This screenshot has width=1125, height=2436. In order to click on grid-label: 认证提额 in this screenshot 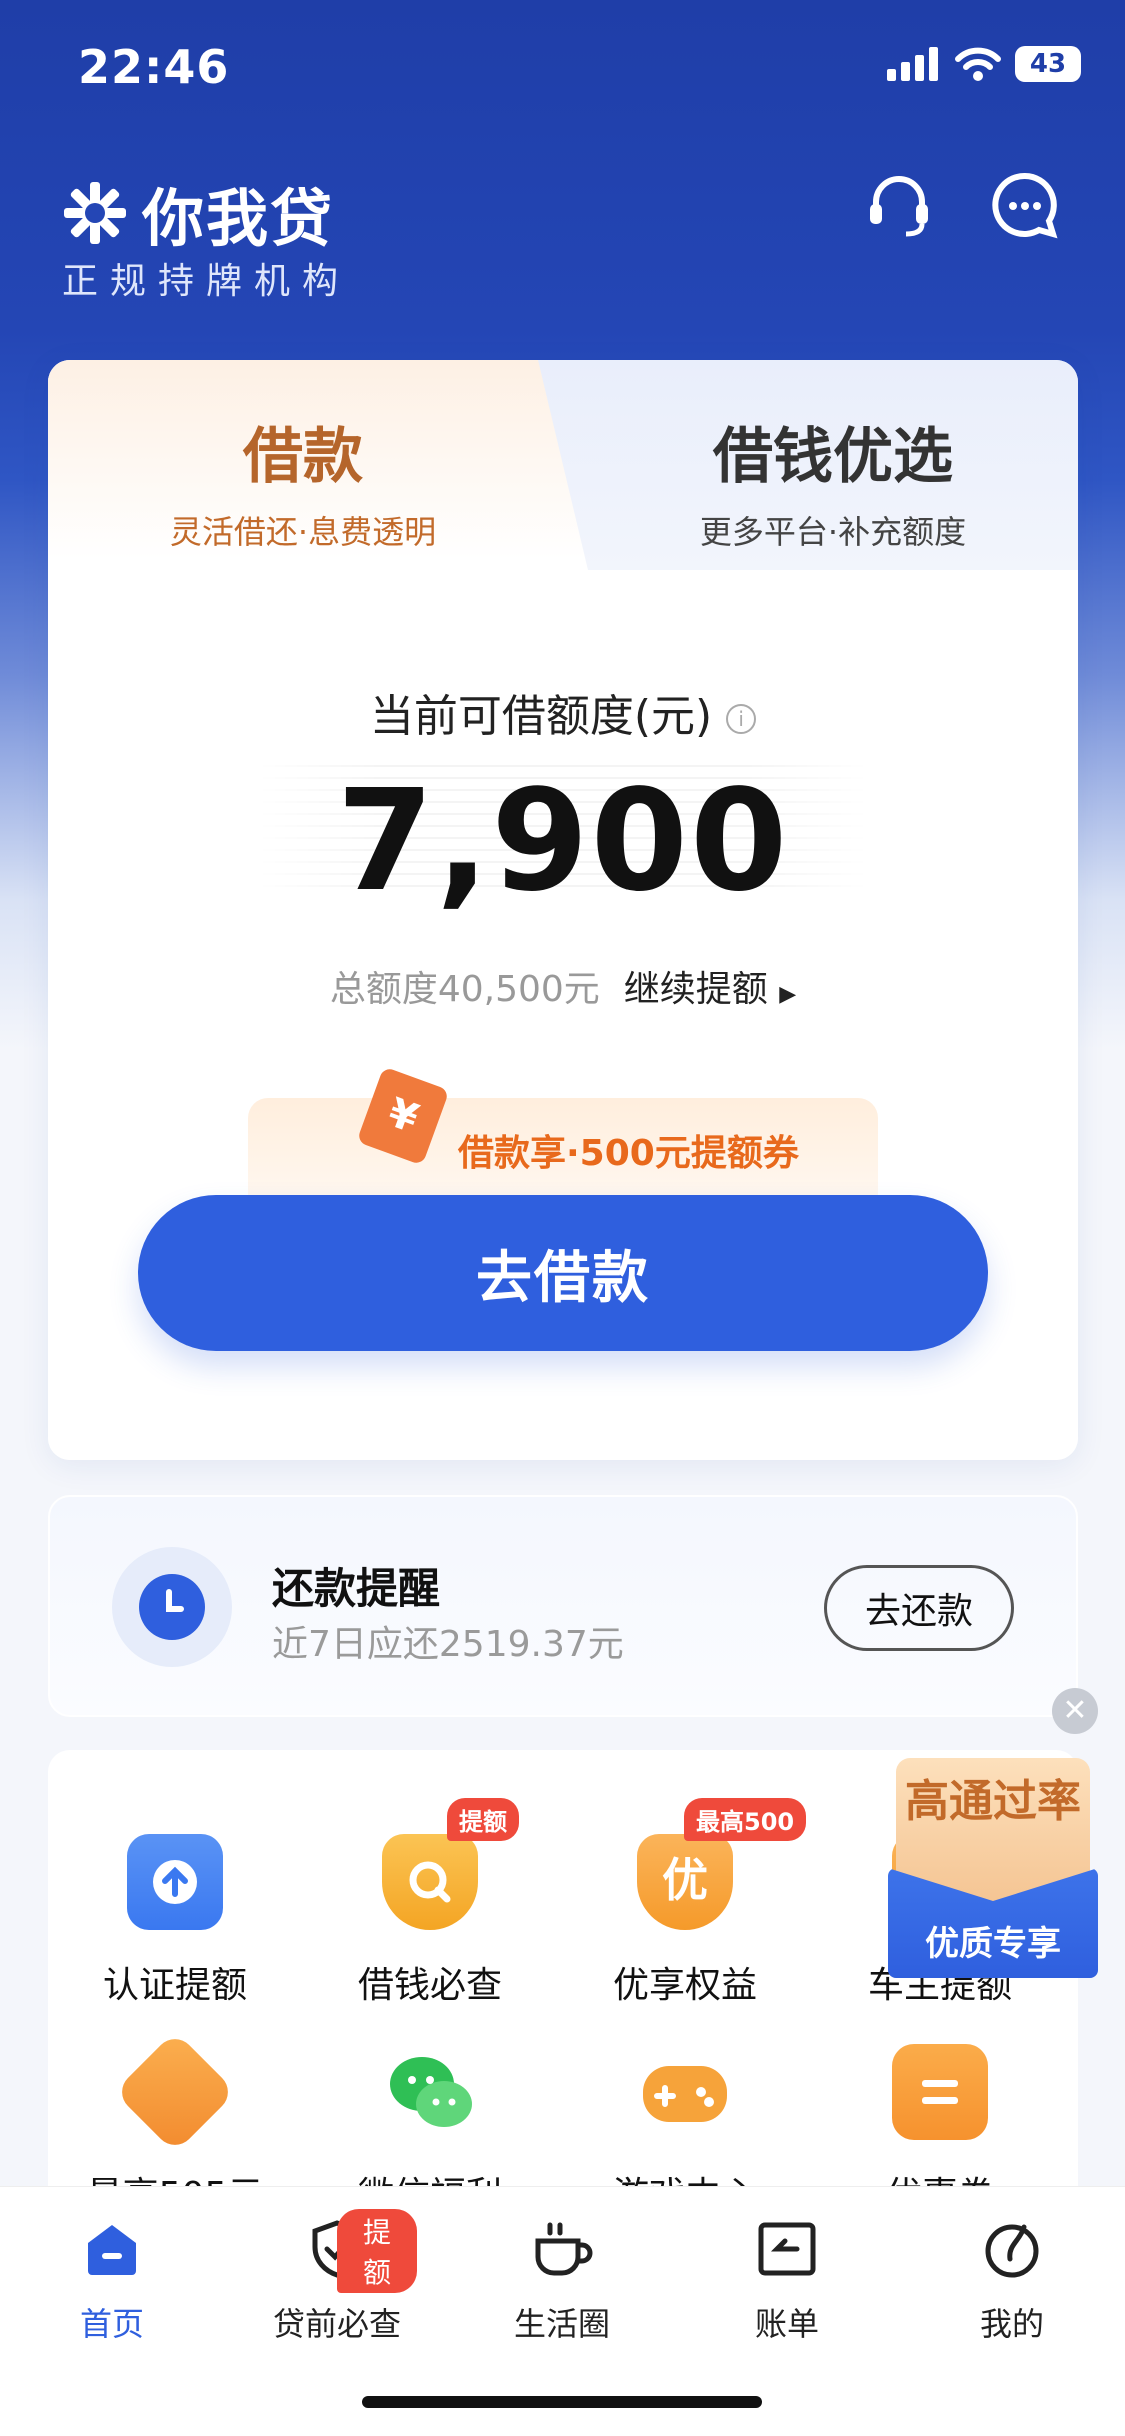, I will do `click(174, 1985)`.